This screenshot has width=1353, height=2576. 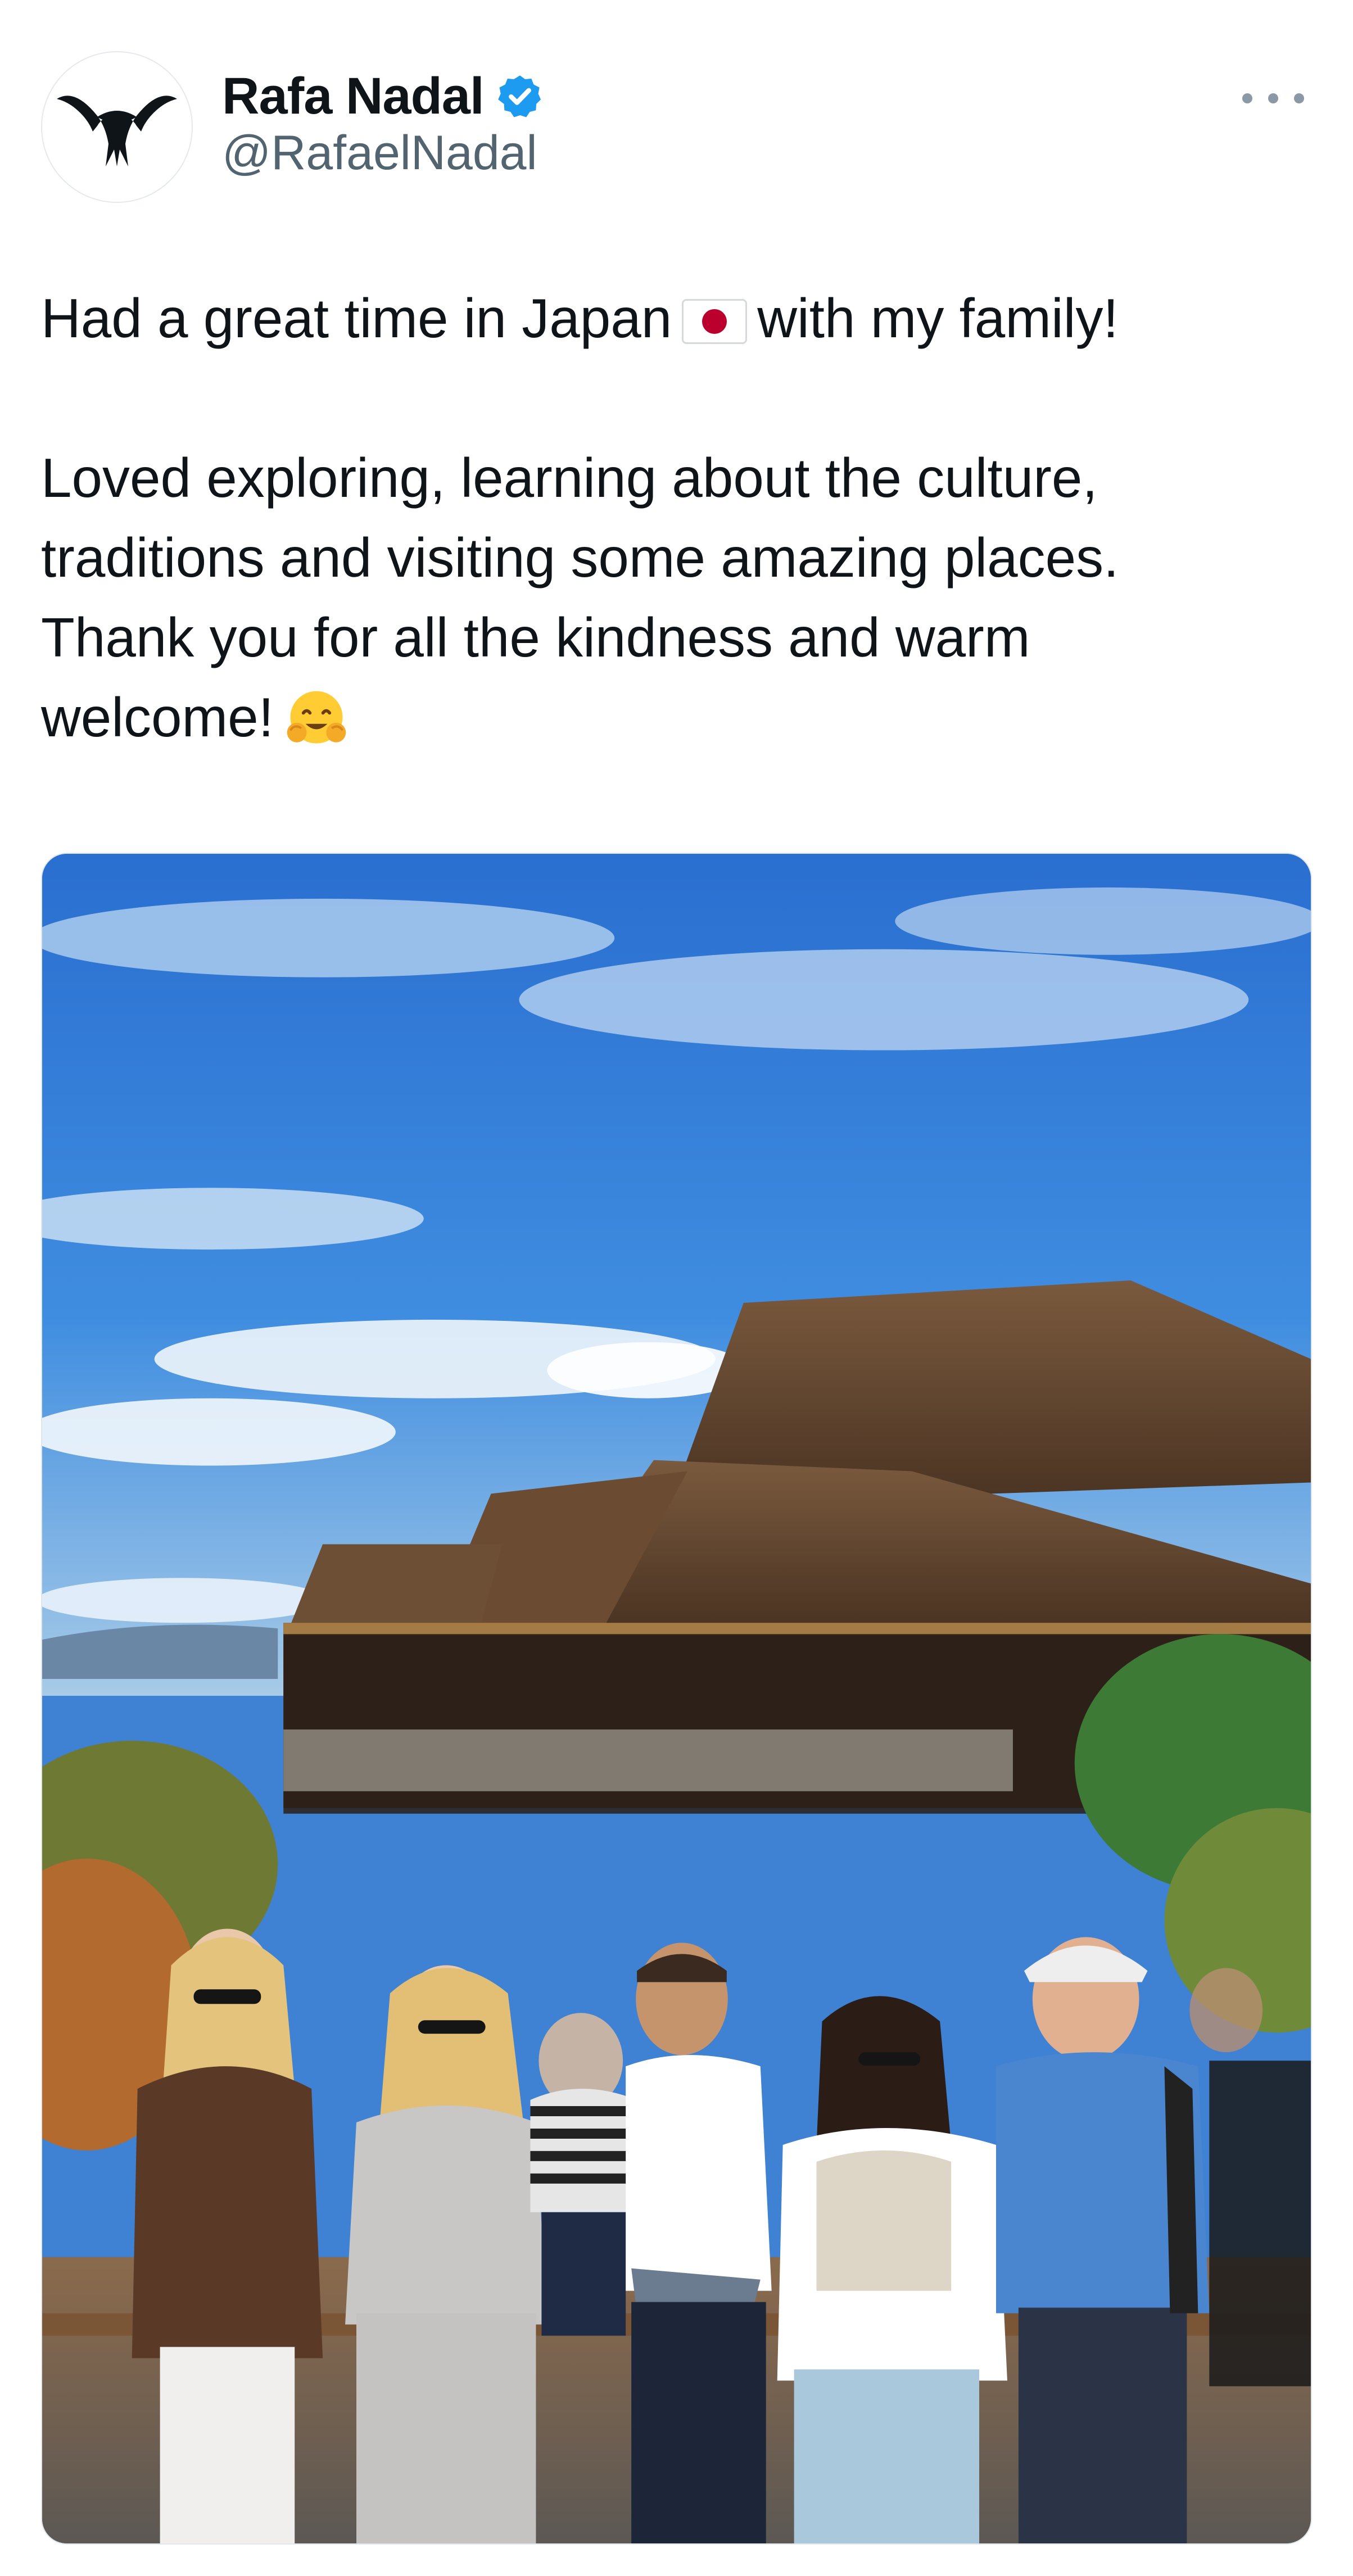 What do you see at coordinates (356, 318) in the screenshot?
I see `tweet-line-1-start: Had a great time in Japan` at bounding box center [356, 318].